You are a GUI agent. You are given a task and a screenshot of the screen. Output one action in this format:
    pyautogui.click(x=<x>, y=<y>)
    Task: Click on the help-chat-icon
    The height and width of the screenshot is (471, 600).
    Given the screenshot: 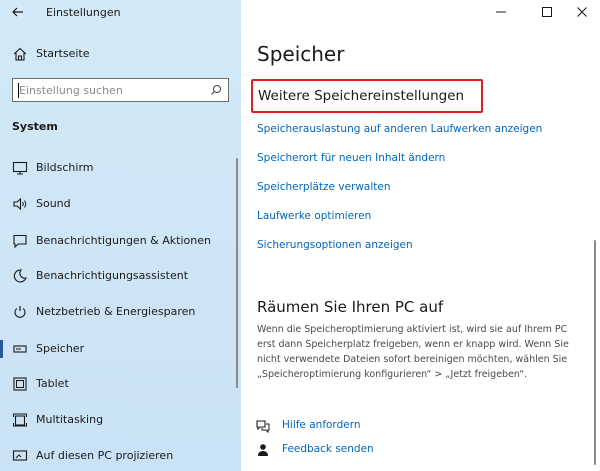 What is the action you would take?
    pyautogui.click(x=263, y=427)
    